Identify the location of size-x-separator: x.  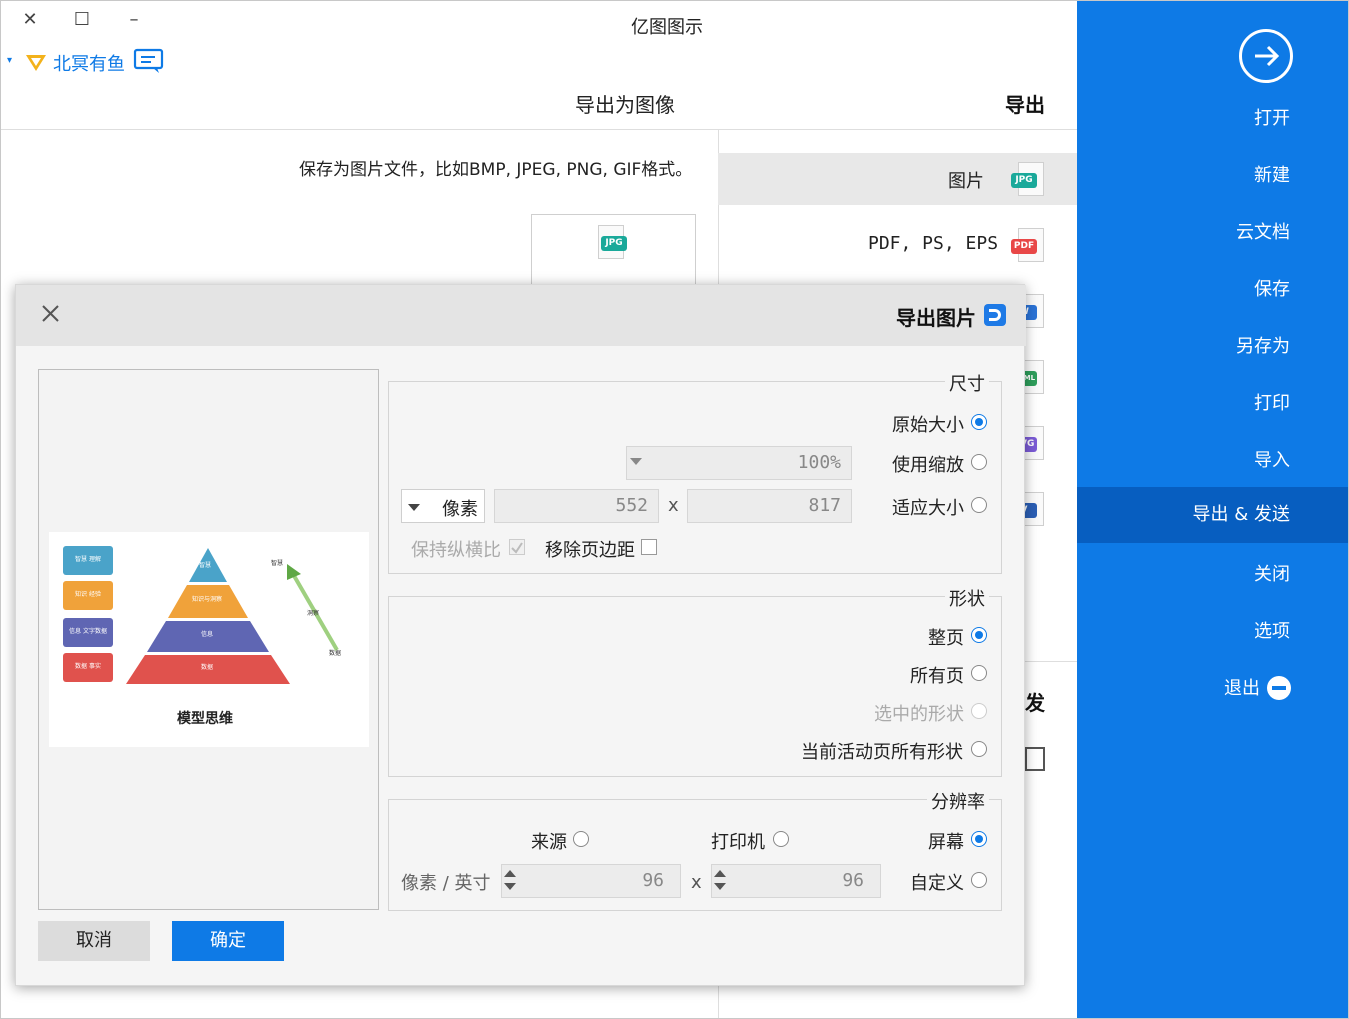
(673, 505).